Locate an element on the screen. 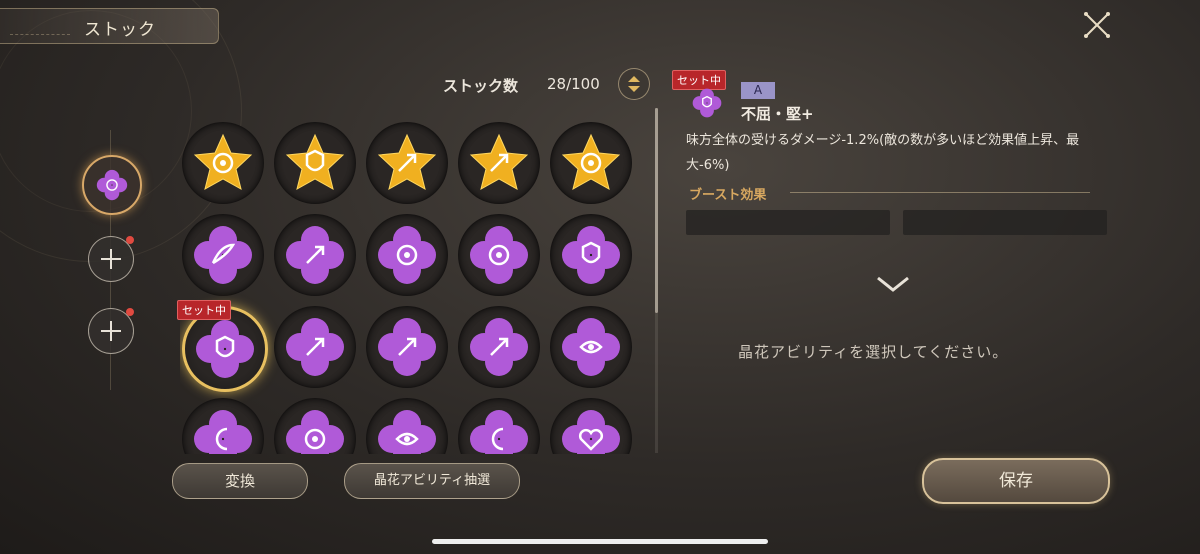  close-icon is located at coordinates (1097, 25).